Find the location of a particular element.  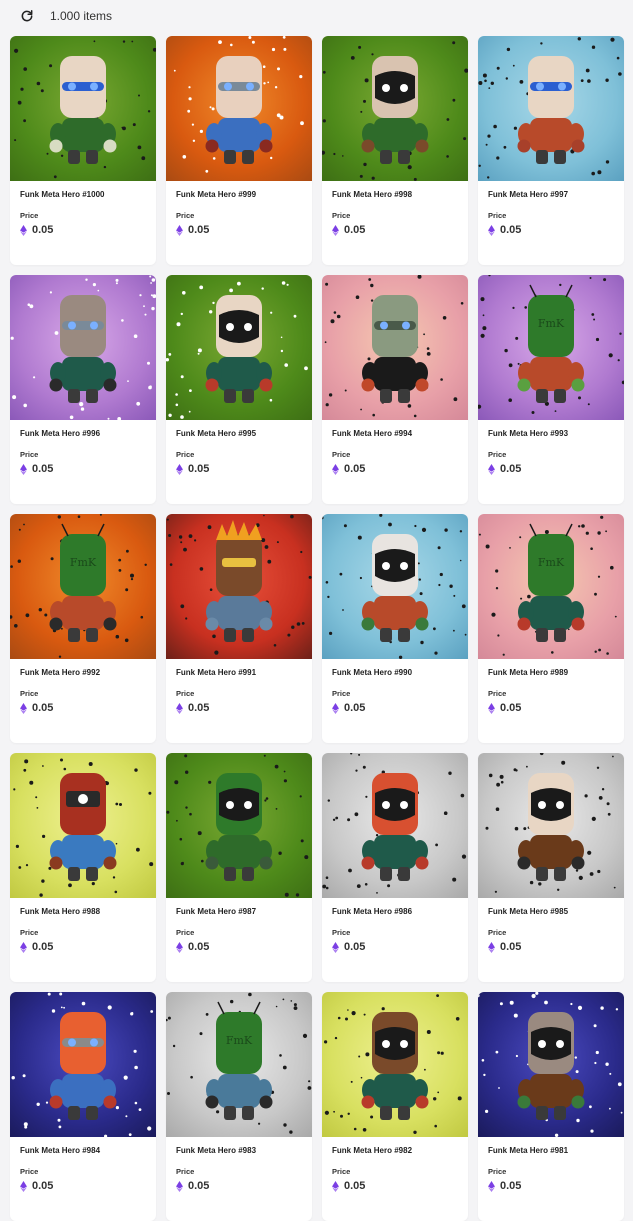

nft-name: Funk Meta Hero #985 is located at coordinates (551, 911).